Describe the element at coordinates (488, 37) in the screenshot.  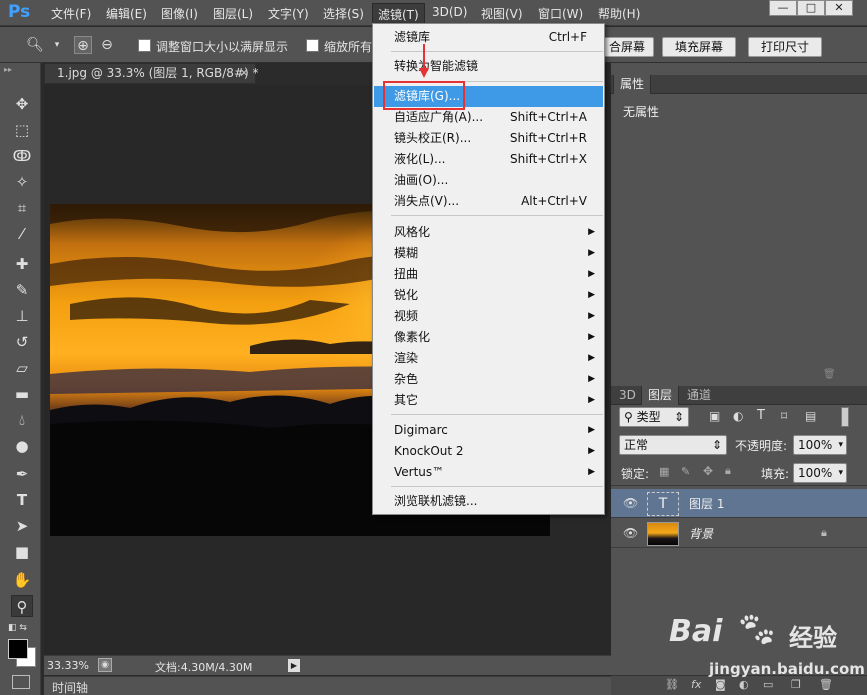
I see `menu-item-filter-gallery-last: 滤镜库 Ctrl+F` at that location.